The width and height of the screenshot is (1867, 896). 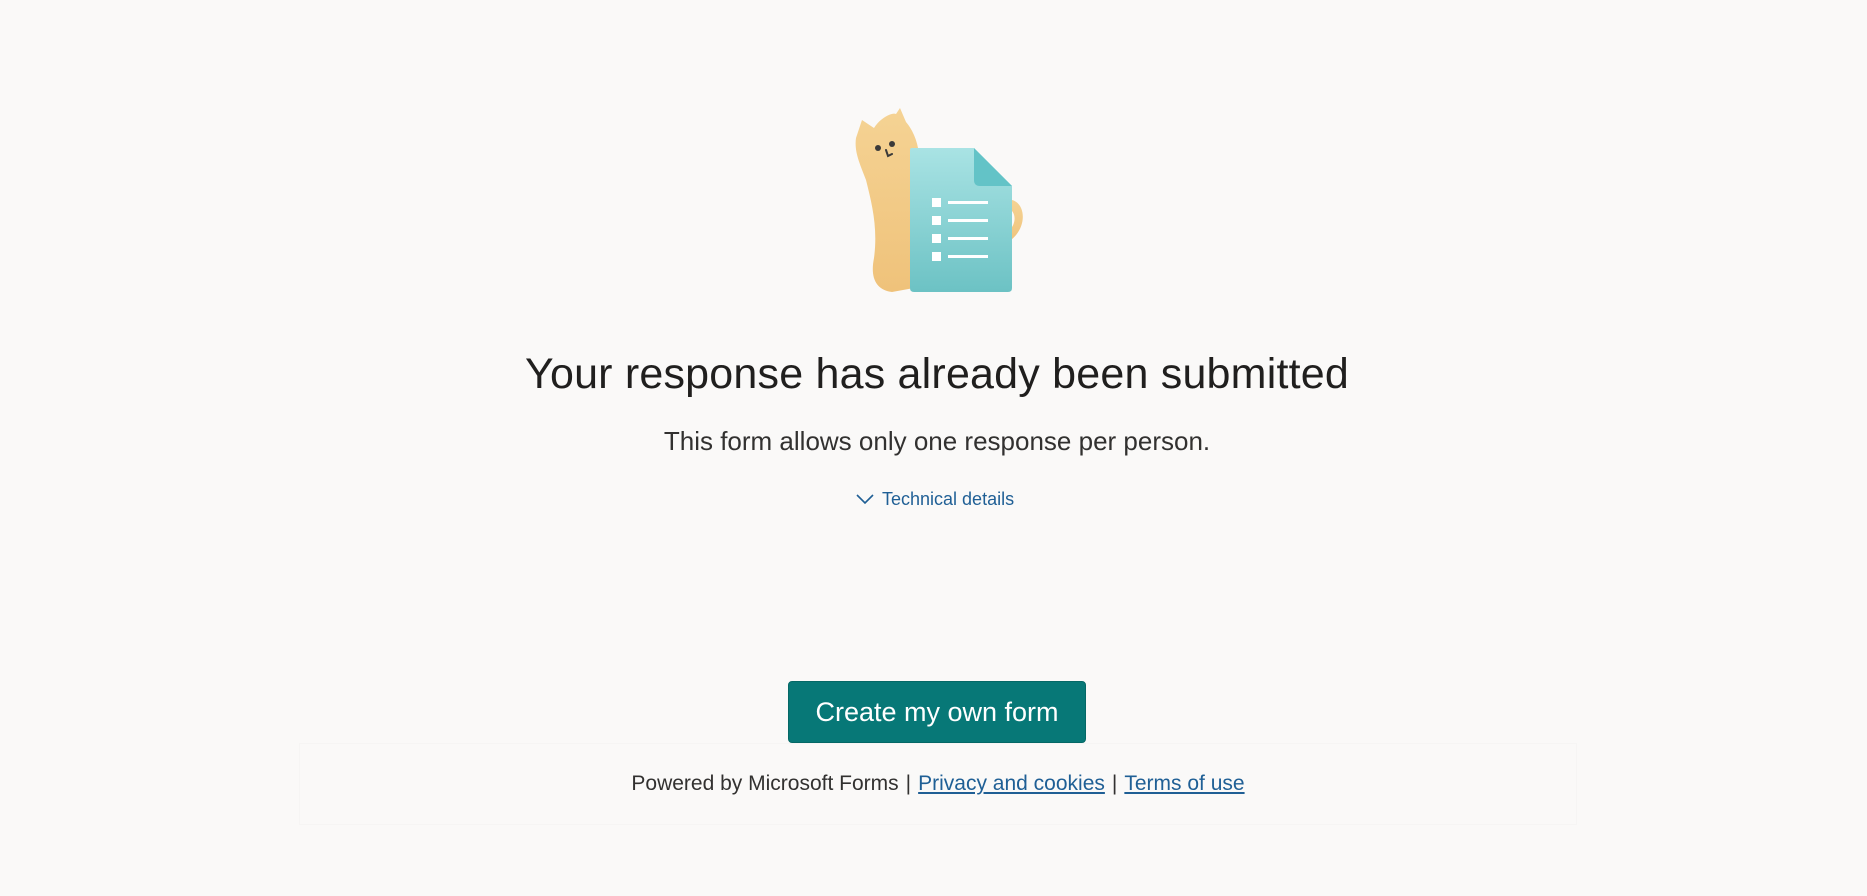 What do you see at coordinates (1011, 784) in the screenshot?
I see `privacy-and-cookies-link: Privacy and cookies` at bounding box center [1011, 784].